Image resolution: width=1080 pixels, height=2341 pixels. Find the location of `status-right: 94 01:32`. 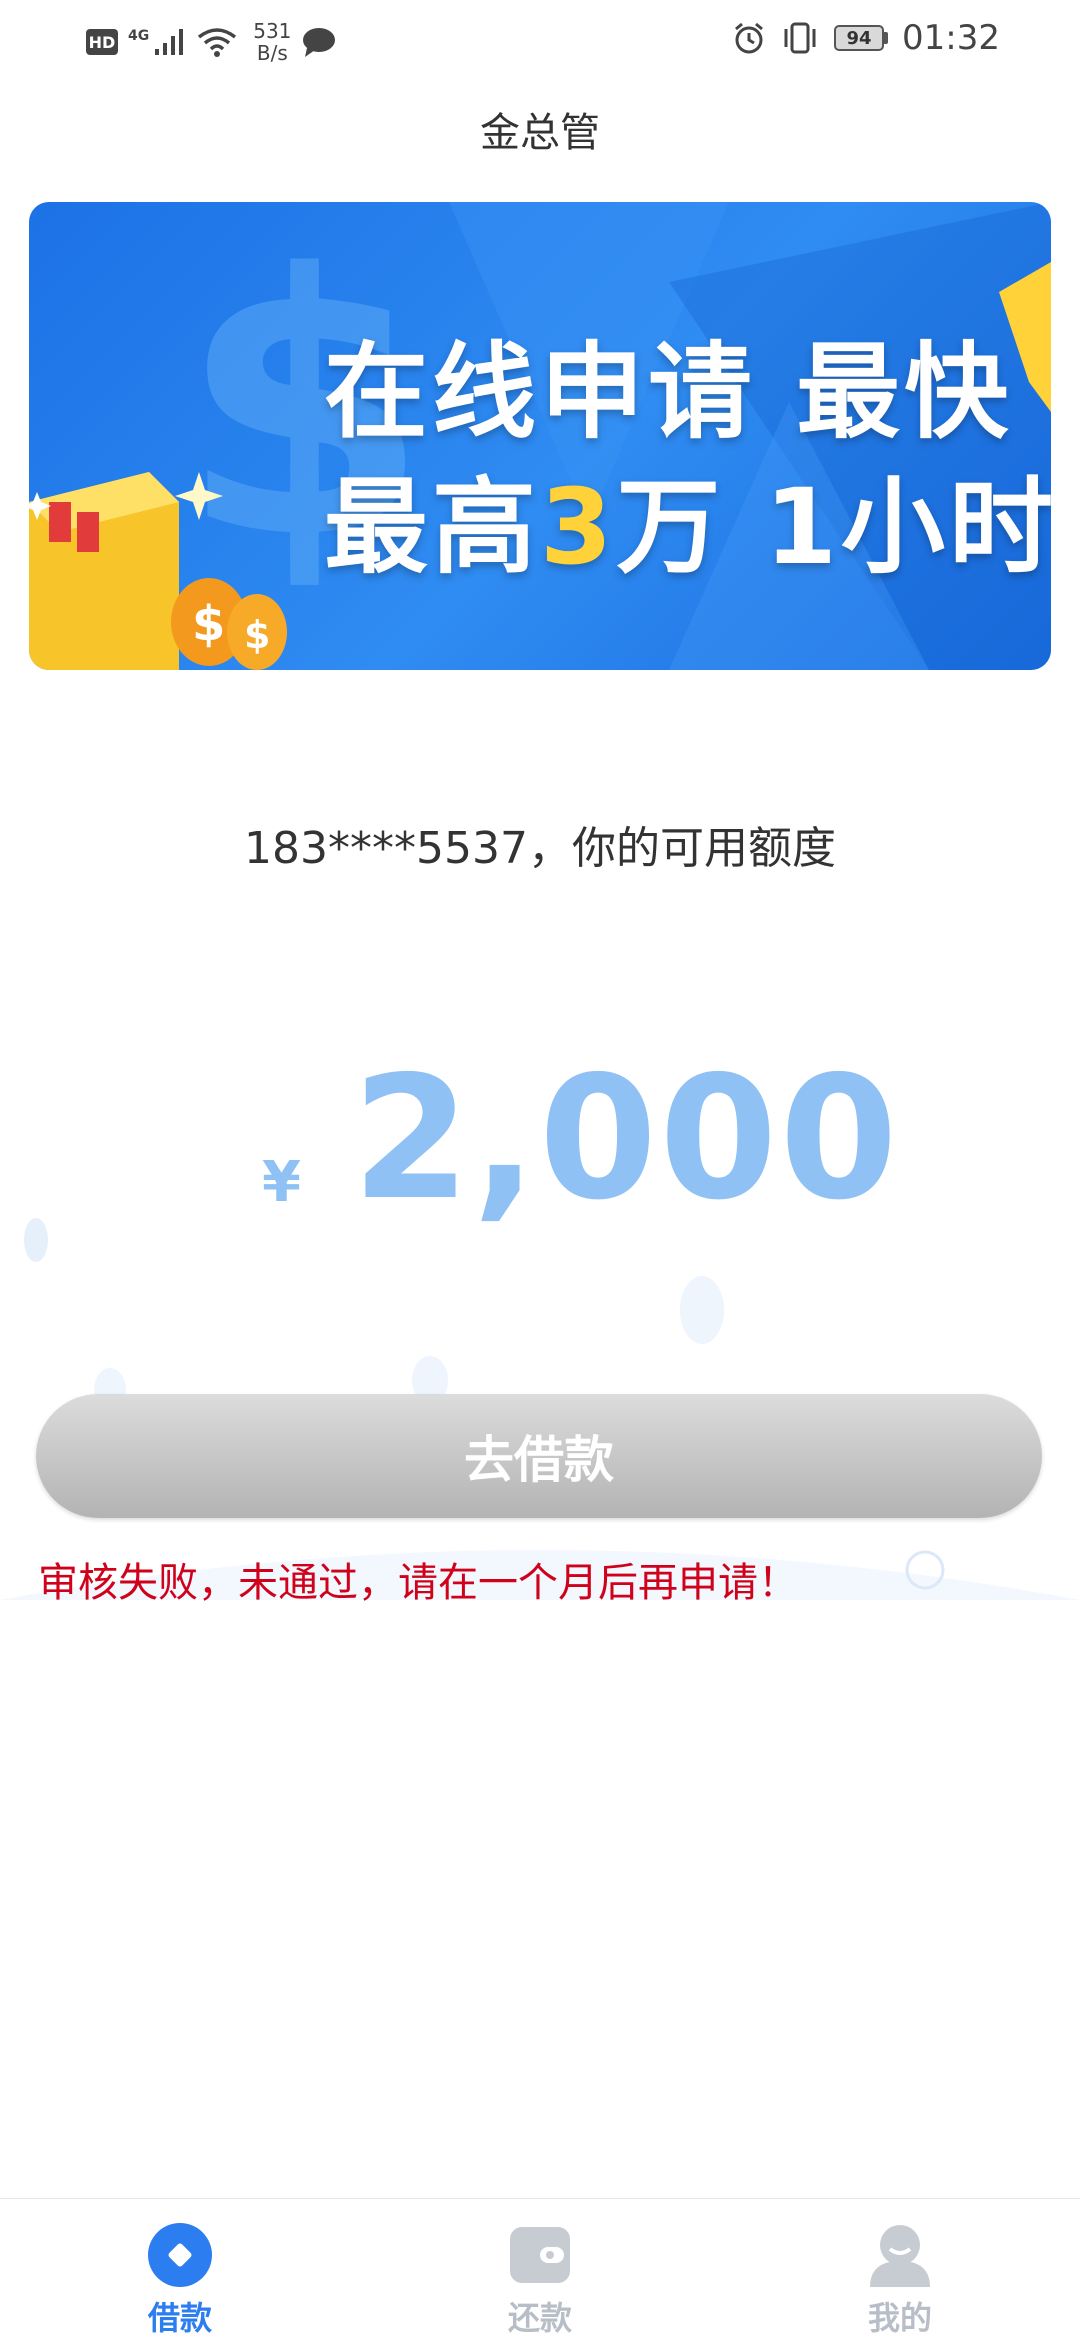

status-right: 94 01:32 is located at coordinates (866, 38).